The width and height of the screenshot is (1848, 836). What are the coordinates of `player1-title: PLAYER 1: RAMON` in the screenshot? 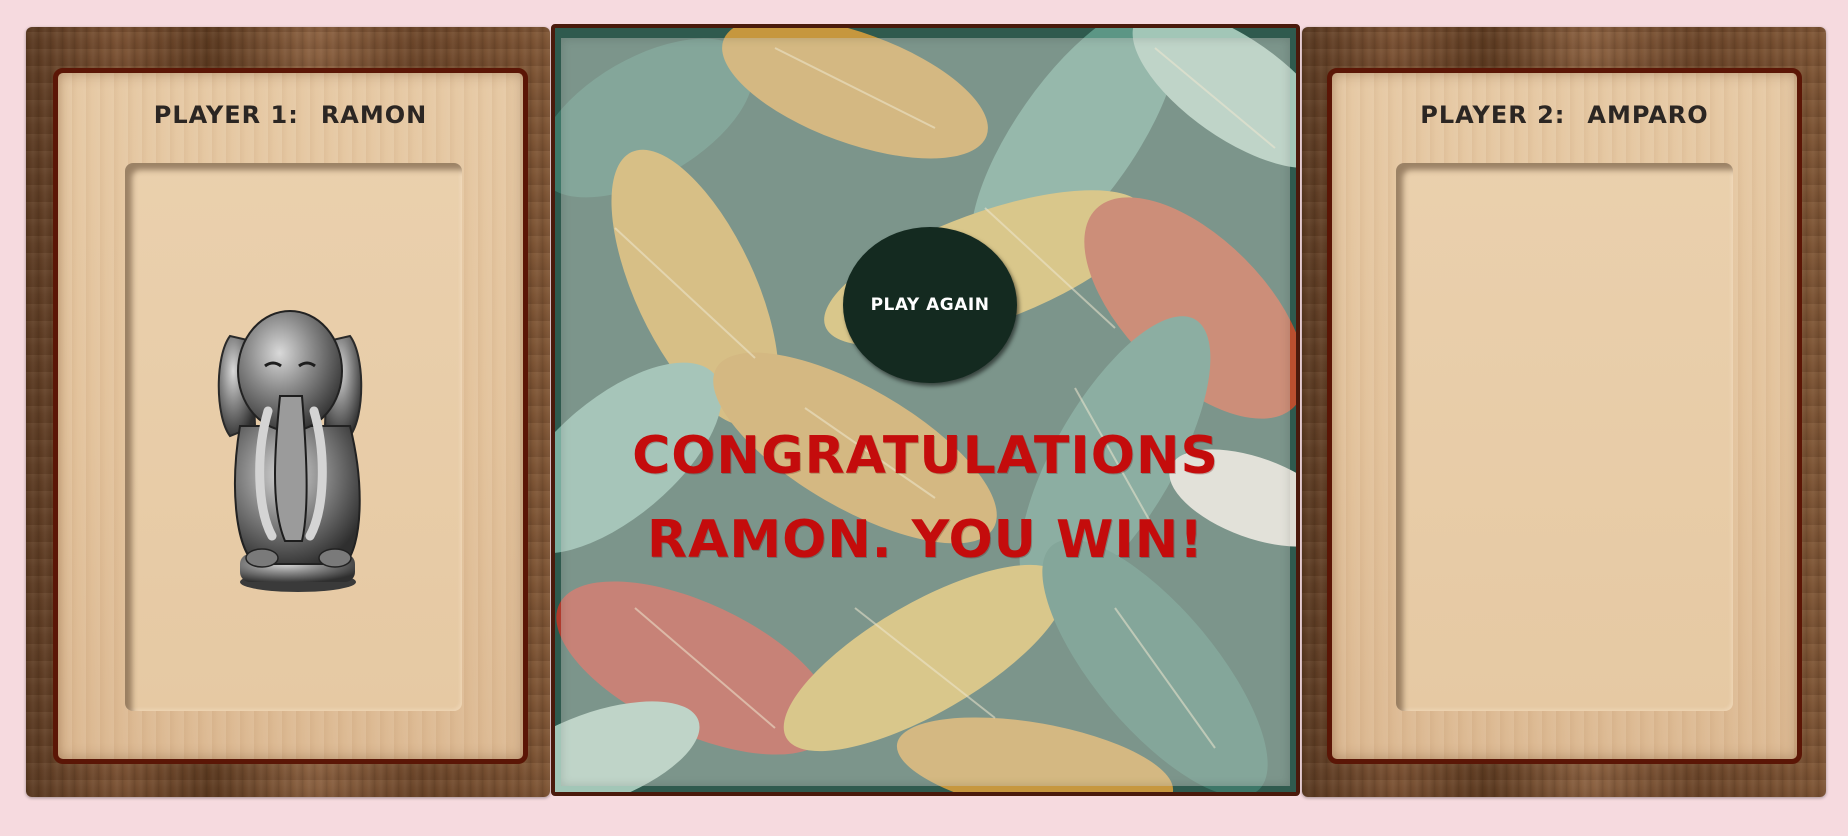 It's located at (290, 115).